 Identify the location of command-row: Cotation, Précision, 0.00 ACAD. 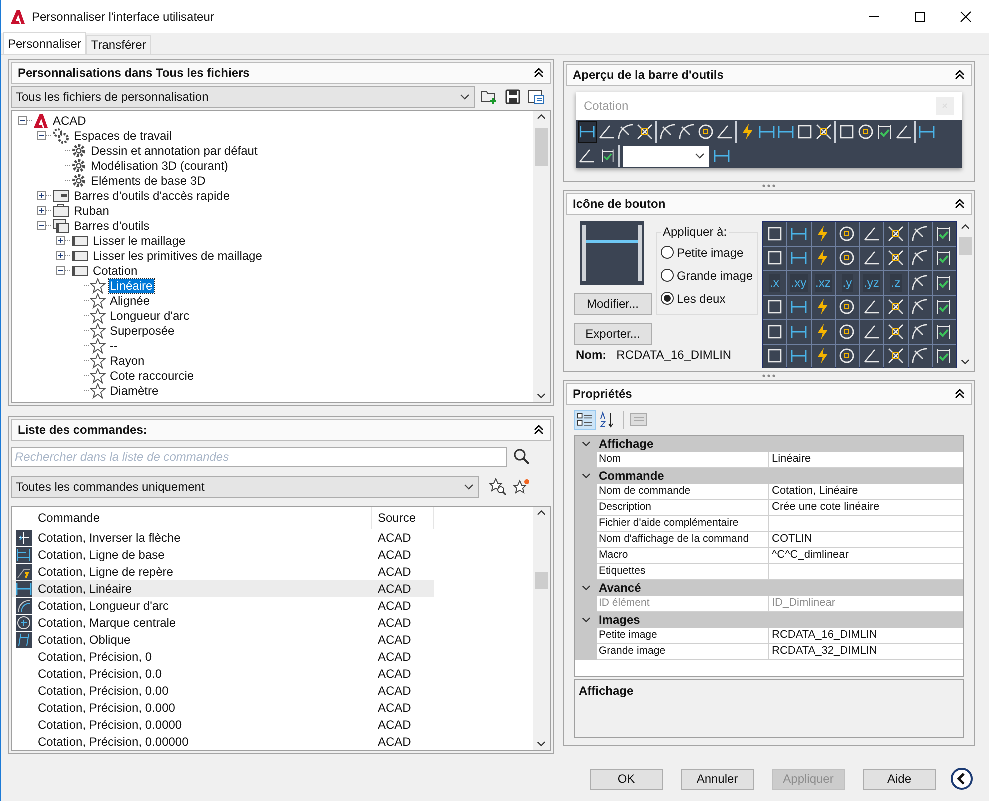
(223, 690).